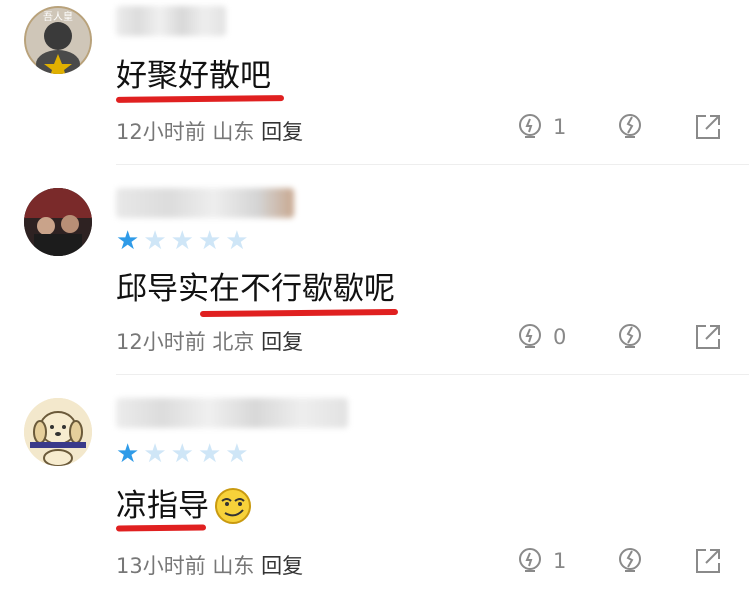  Describe the element at coordinates (209, 131) in the screenshot. I see `comment-meta: 12小时前 山东 回复` at that location.